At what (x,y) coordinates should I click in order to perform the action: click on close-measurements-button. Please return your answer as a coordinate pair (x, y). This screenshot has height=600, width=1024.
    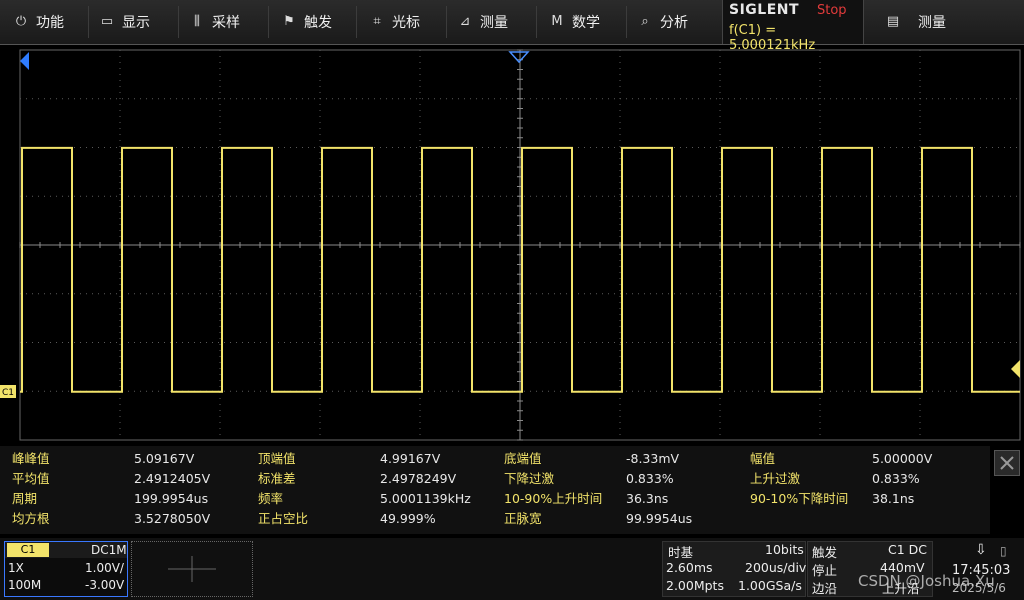
    Looking at the image, I should click on (1007, 463).